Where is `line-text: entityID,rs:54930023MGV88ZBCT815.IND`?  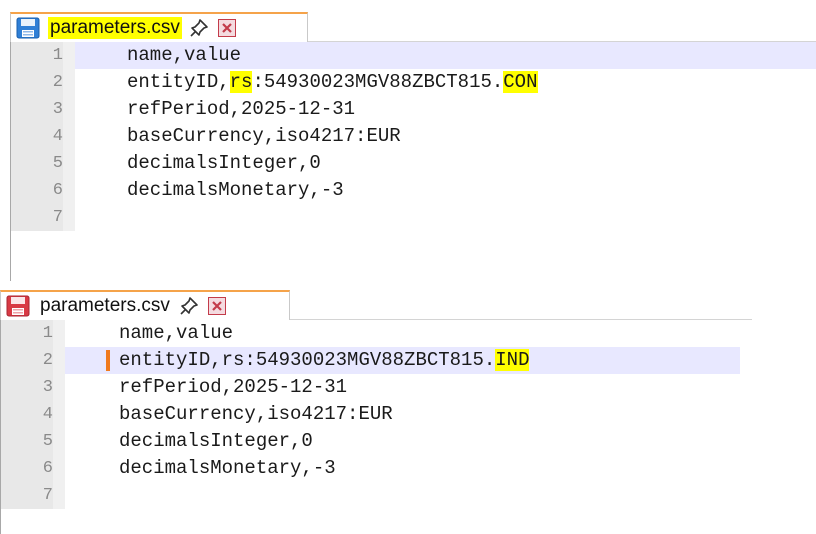
line-text: entityID,rs:54930023MGV88ZBCT815.IND is located at coordinates (324, 360).